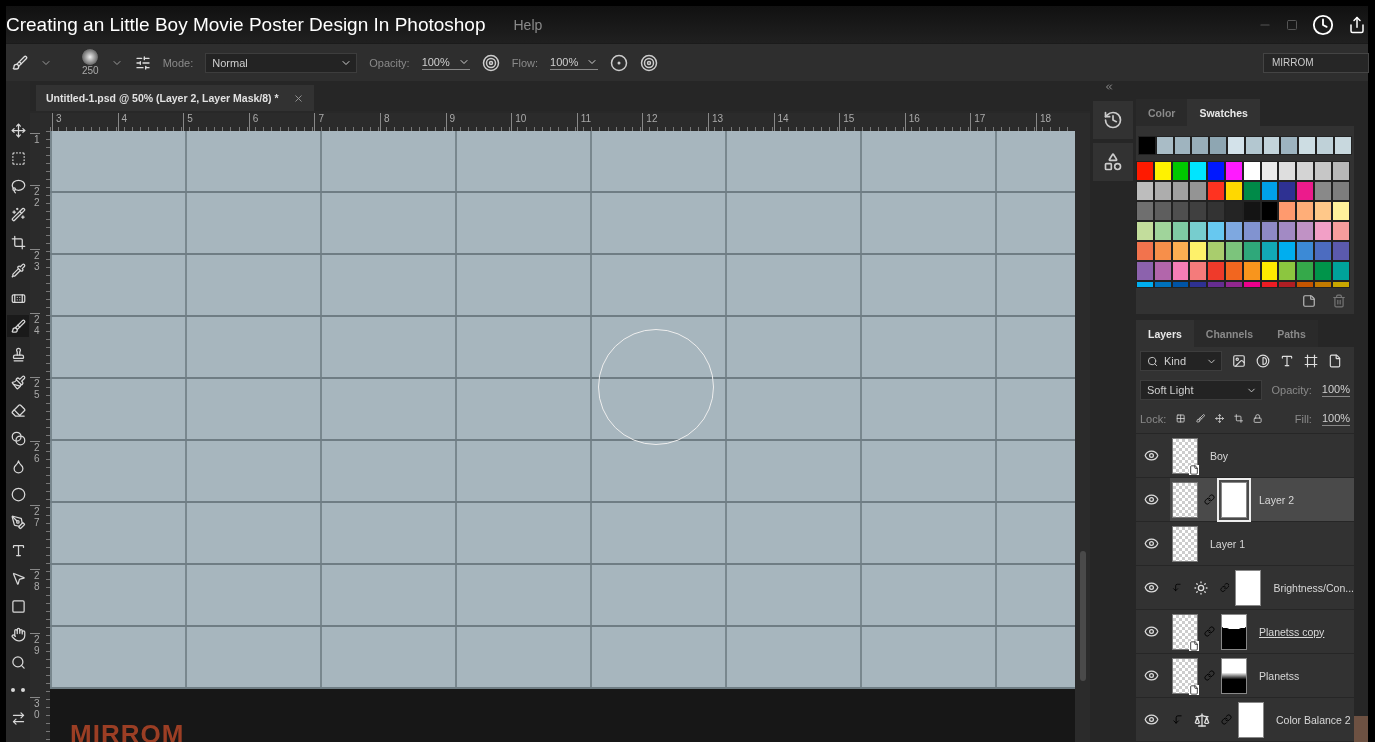  What do you see at coordinates (1229, 333) in the screenshot?
I see `panel-tab: Channels` at bounding box center [1229, 333].